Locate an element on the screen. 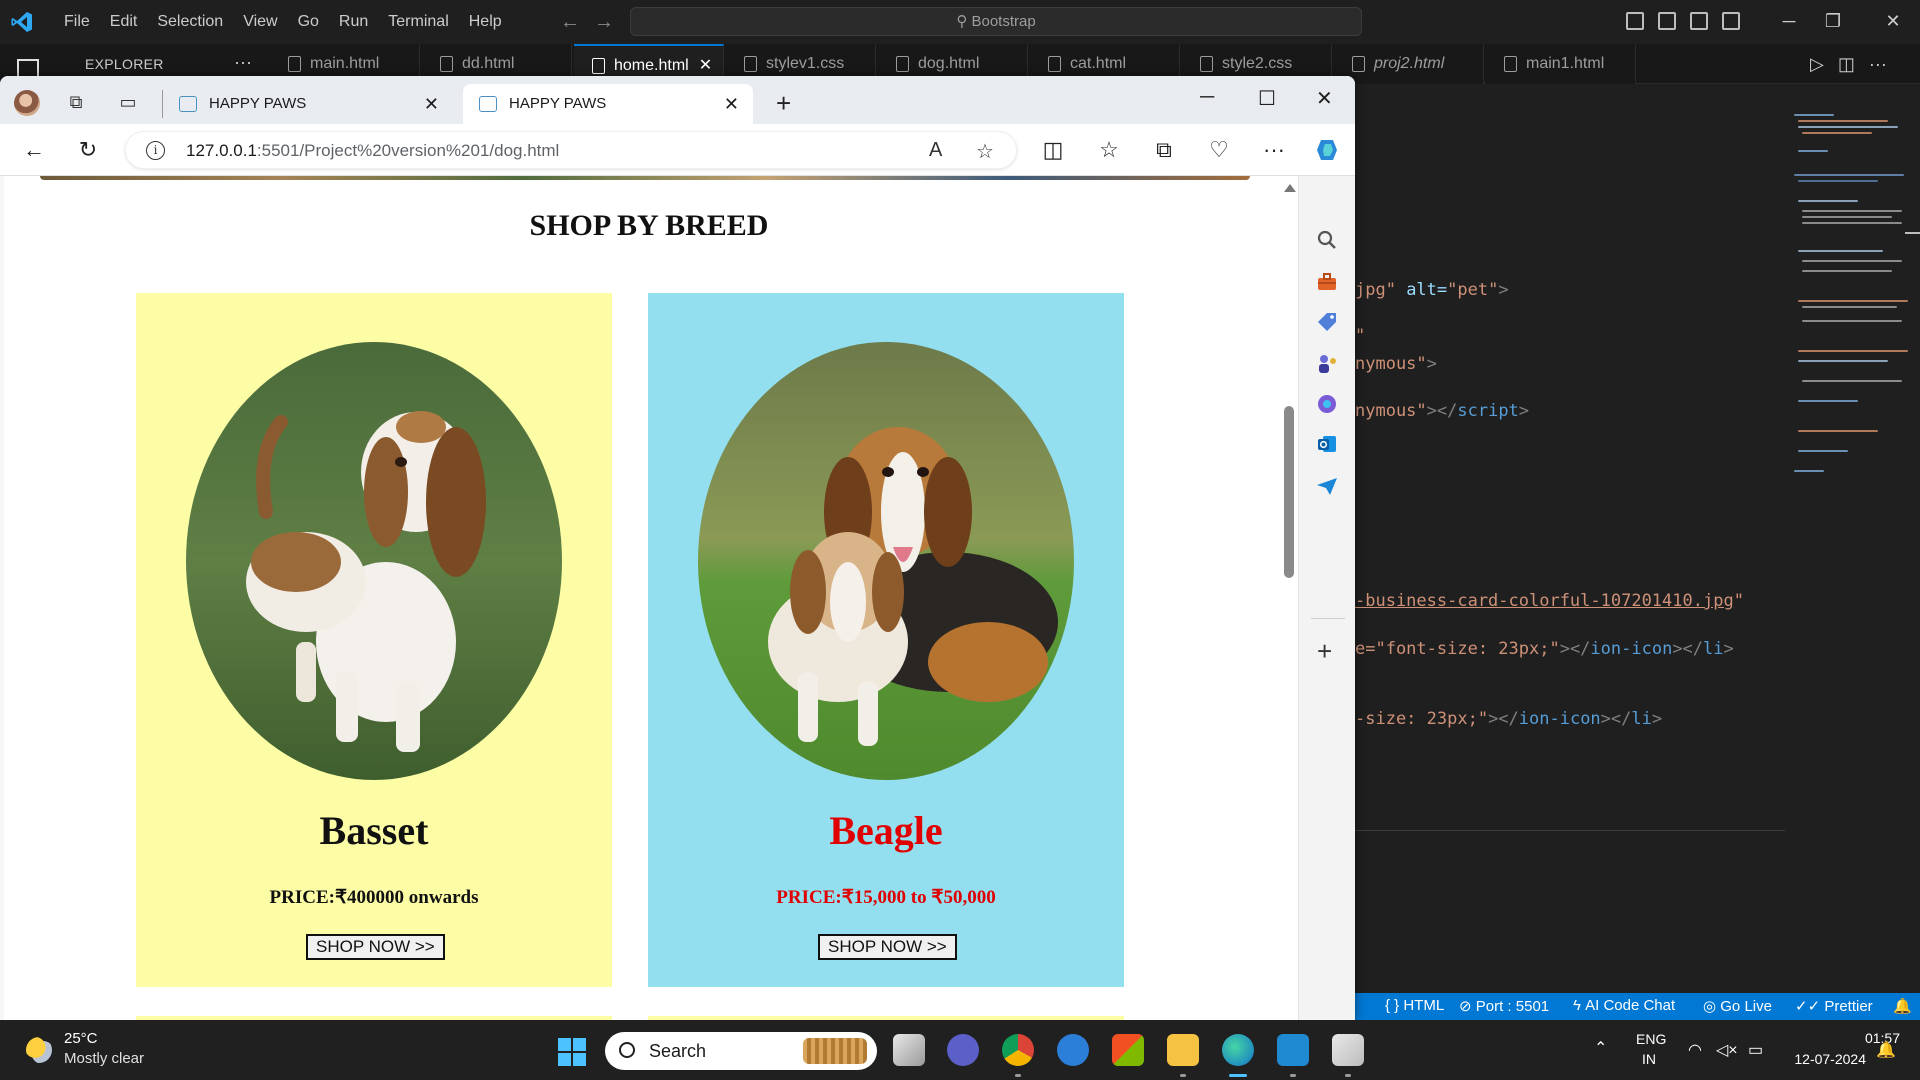 This screenshot has width=1920, height=1080. browser-tab-active: HAPPY PAWS ✕ is located at coordinates (608, 104).